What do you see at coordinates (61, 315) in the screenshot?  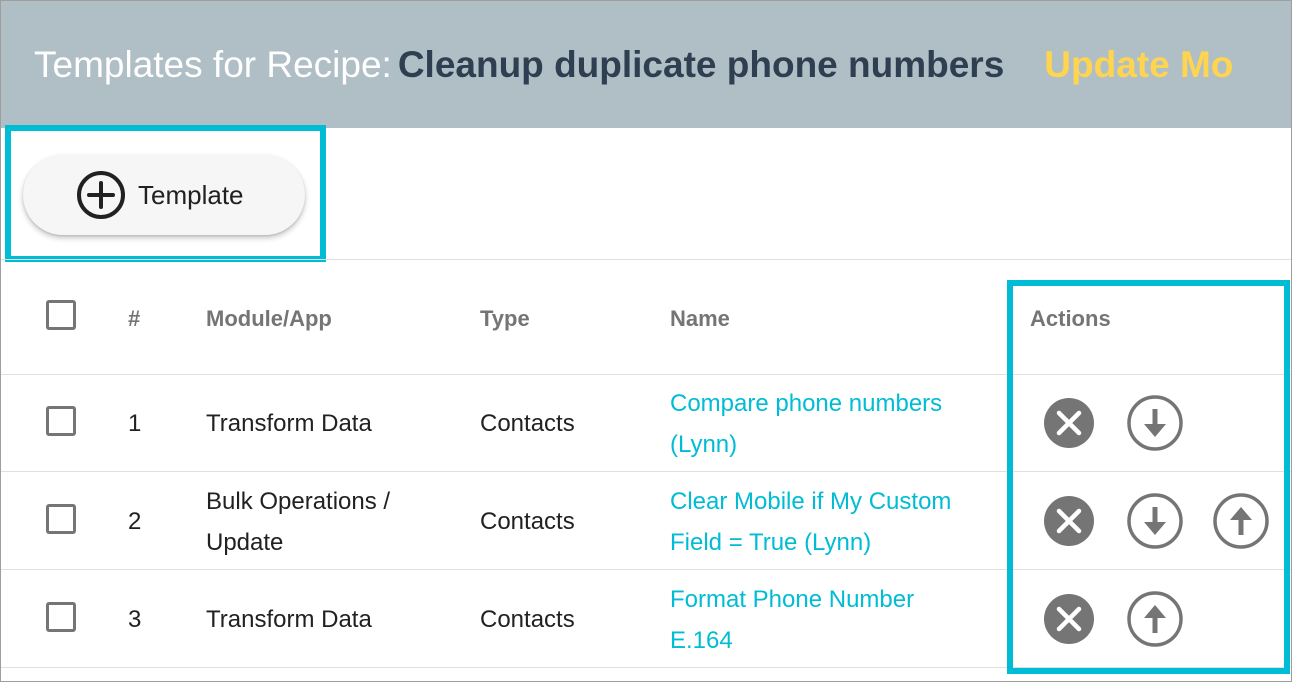 I see `select-all-checkbox` at bounding box center [61, 315].